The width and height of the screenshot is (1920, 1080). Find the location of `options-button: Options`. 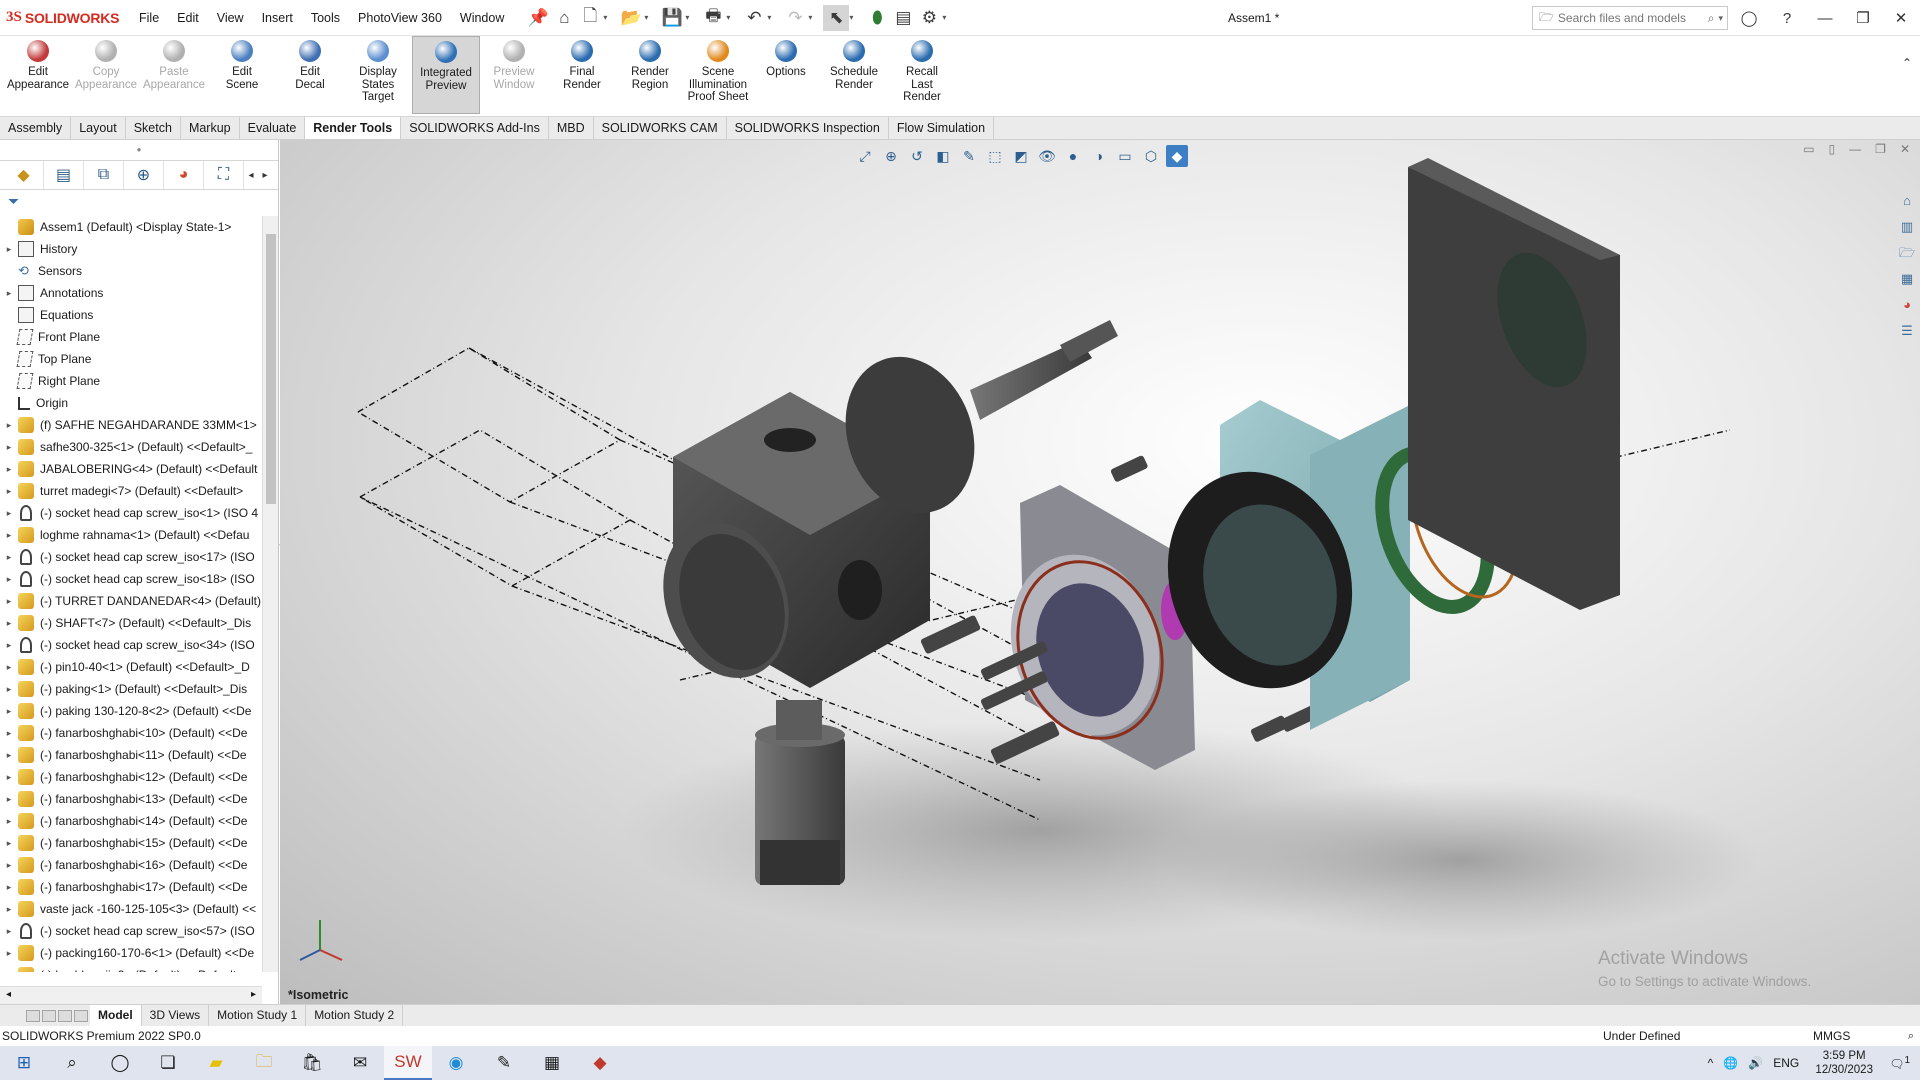

options-button: Options is located at coordinates (786, 75).